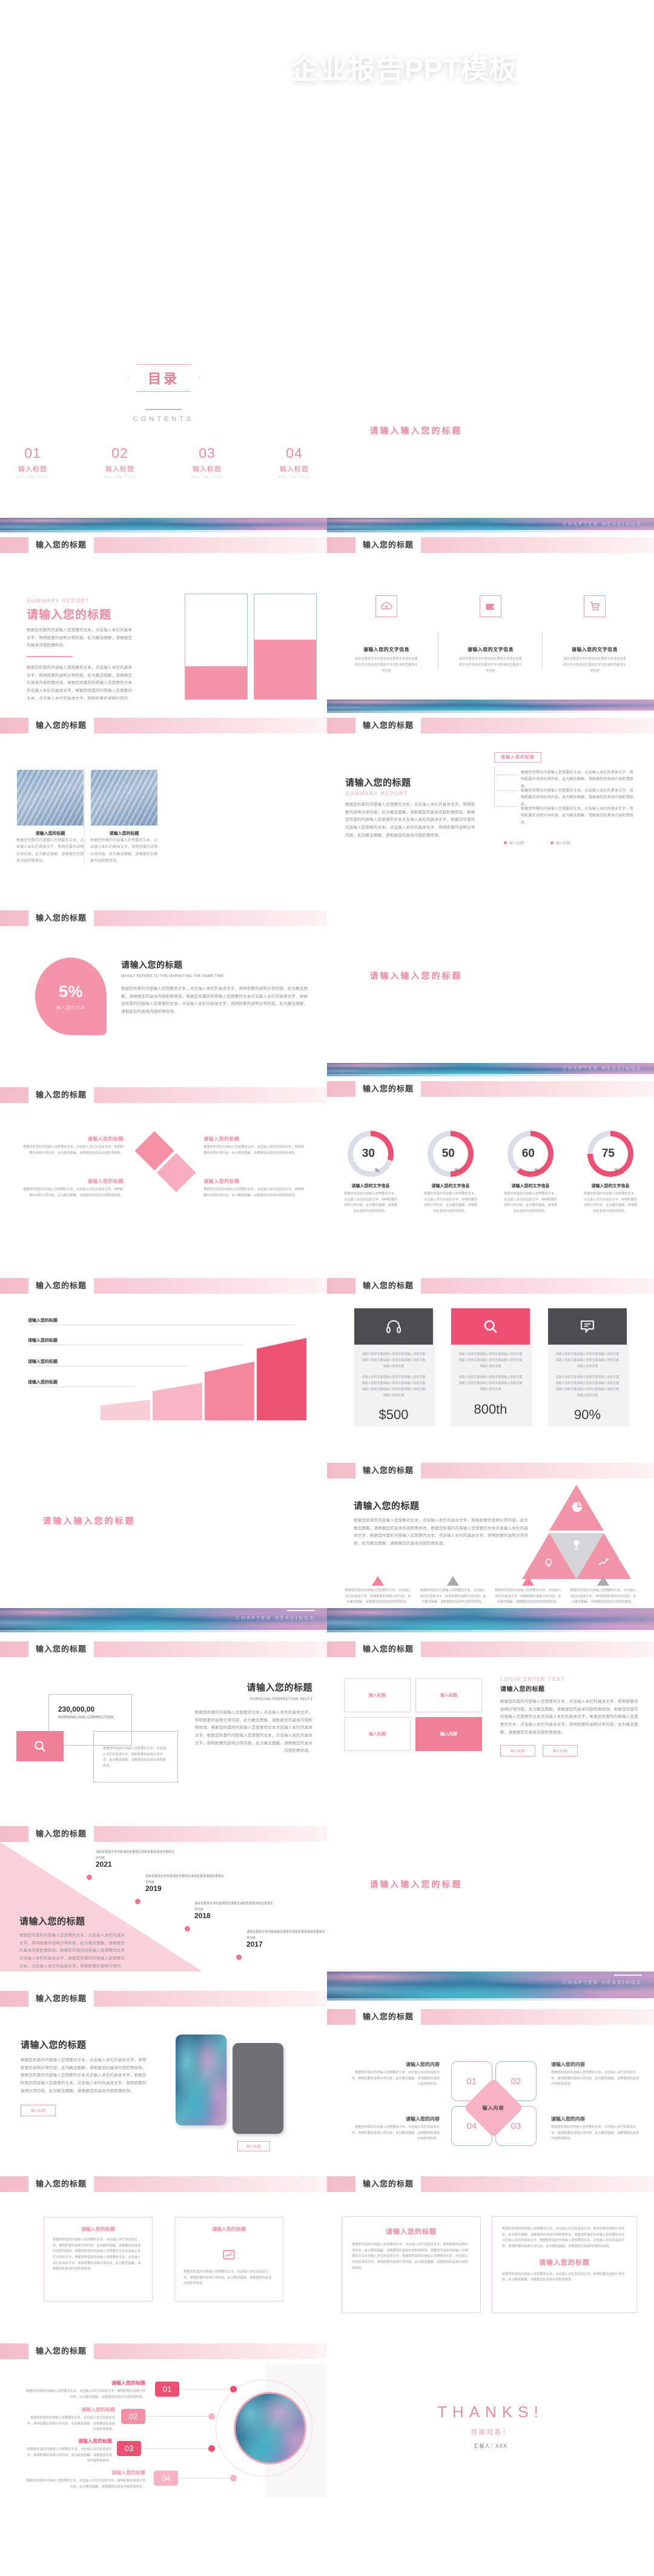 This screenshot has width=654, height=2576. What do you see at coordinates (416, 430) in the screenshot?
I see `divider-title-tag: 请输入输入您的标题` at bounding box center [416, 430].